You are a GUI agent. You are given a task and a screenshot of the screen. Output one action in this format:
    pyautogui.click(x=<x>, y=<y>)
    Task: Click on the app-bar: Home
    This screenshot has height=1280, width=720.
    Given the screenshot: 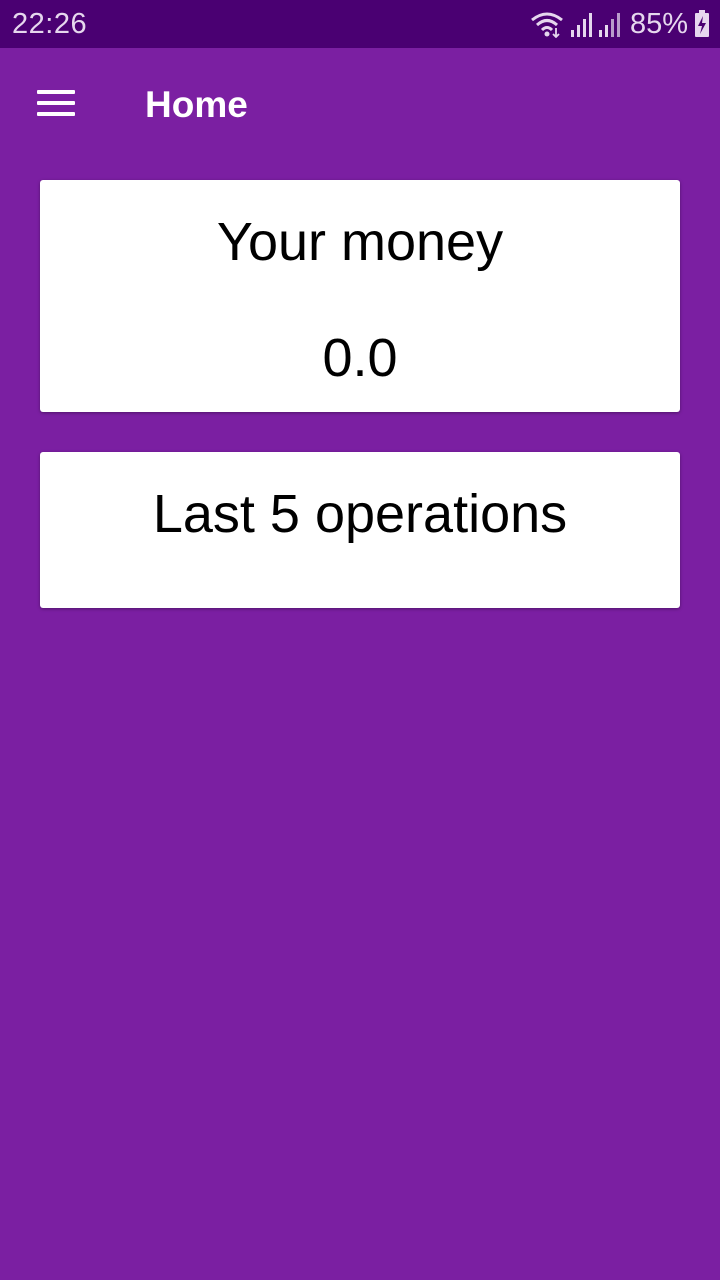 What is the action you would take?
    pyautogui.click(x=360, y=104)
    